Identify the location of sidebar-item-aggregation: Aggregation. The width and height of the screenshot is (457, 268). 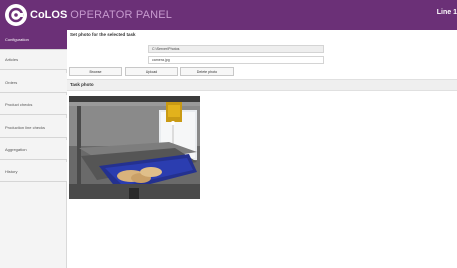
(33, 150).